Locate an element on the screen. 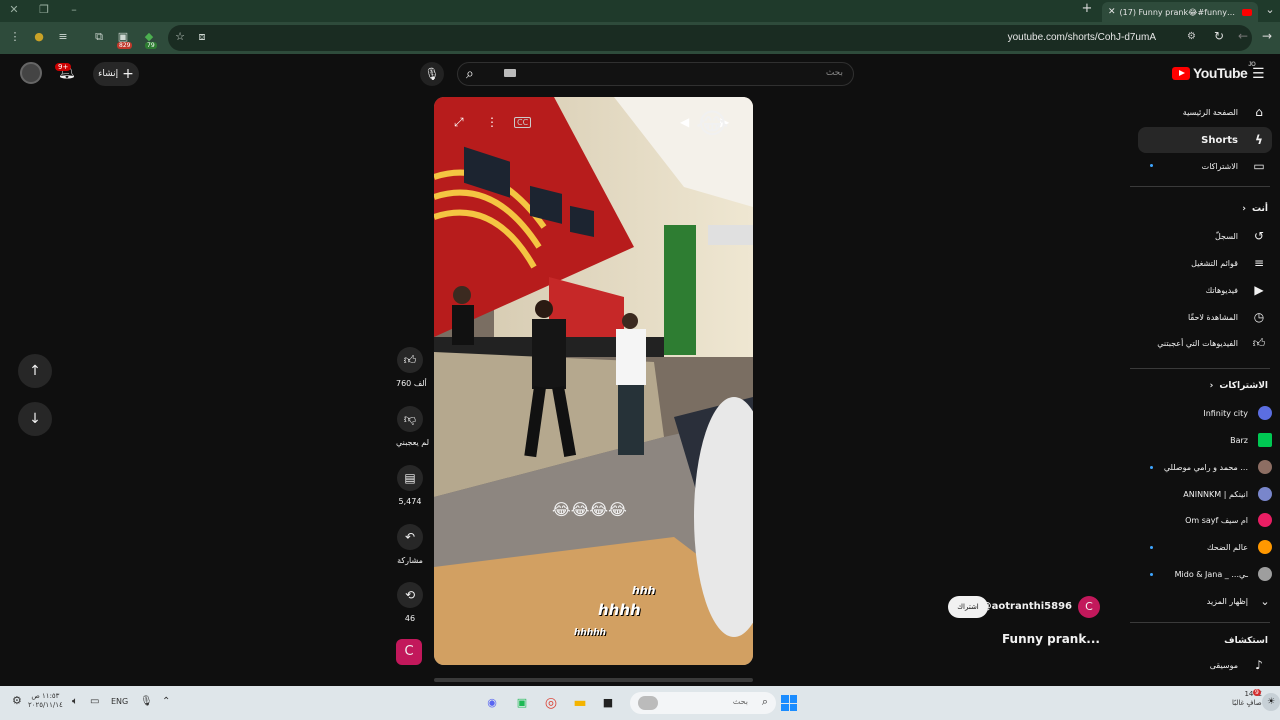 The width and height of the screenshot is (1280, 720). taskbar-search-input: بحث ⌕ is located at coordinates (703, 703).